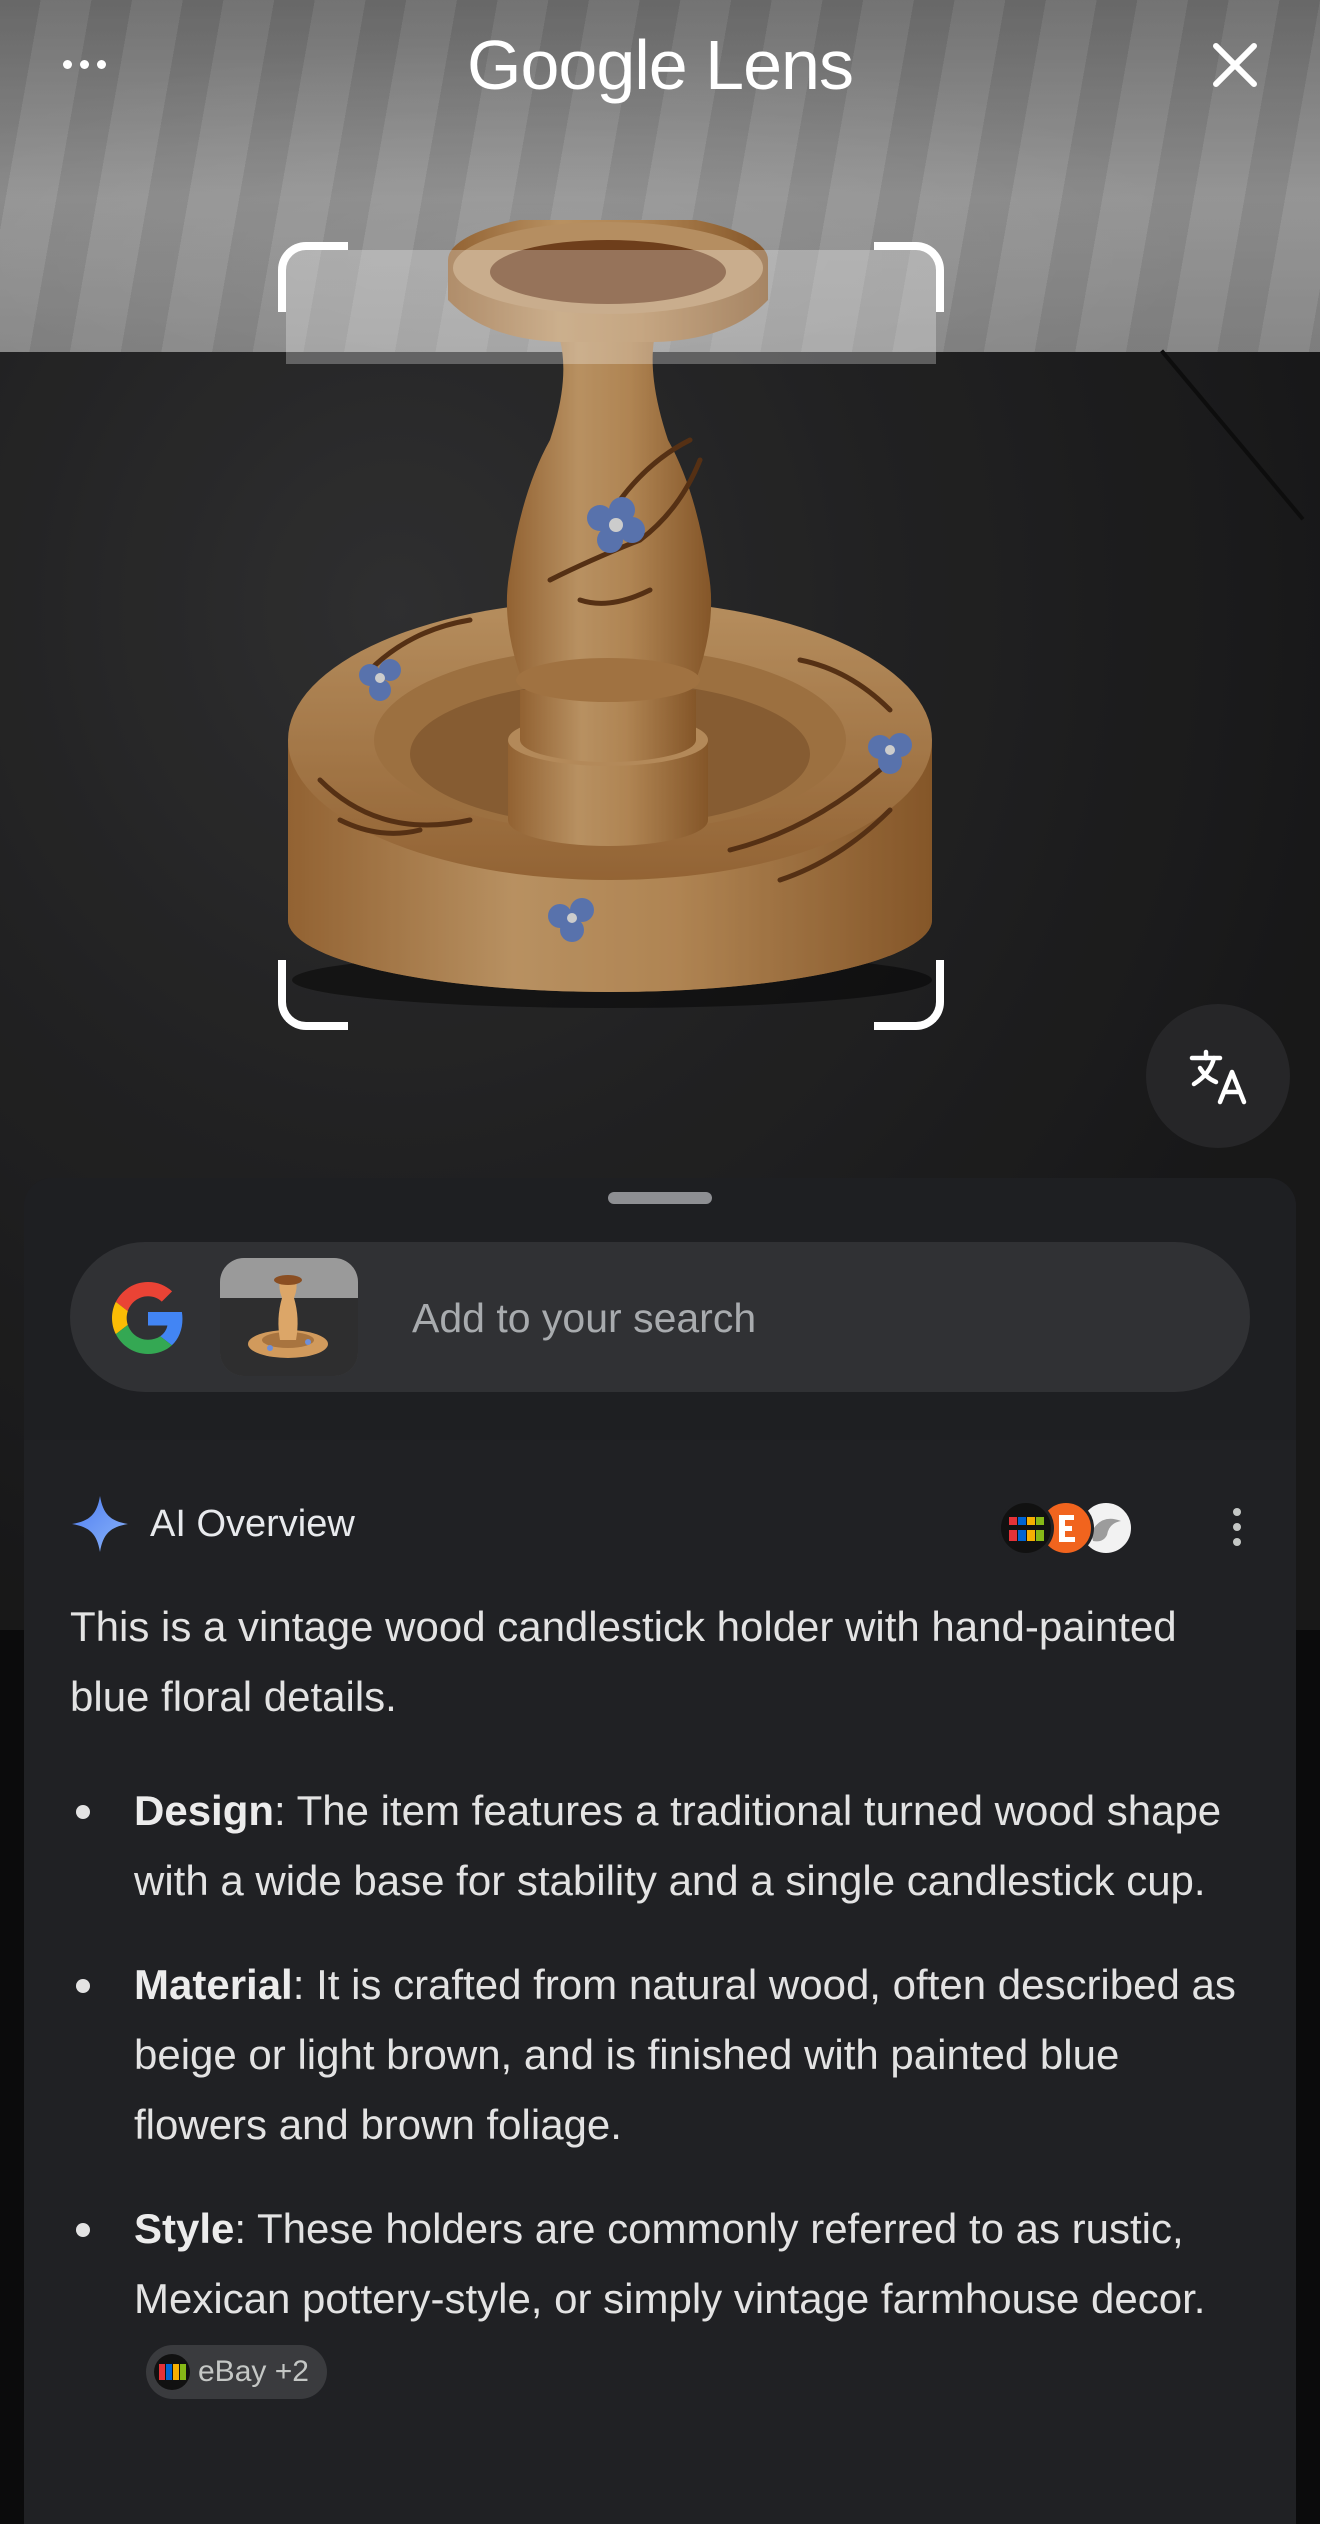 The height and width of the screenshot is (2524, 1320). What do you see at coordinates (812, 1318) in the screenshot?
I see `search-input` at bounding box center [812, 1318].